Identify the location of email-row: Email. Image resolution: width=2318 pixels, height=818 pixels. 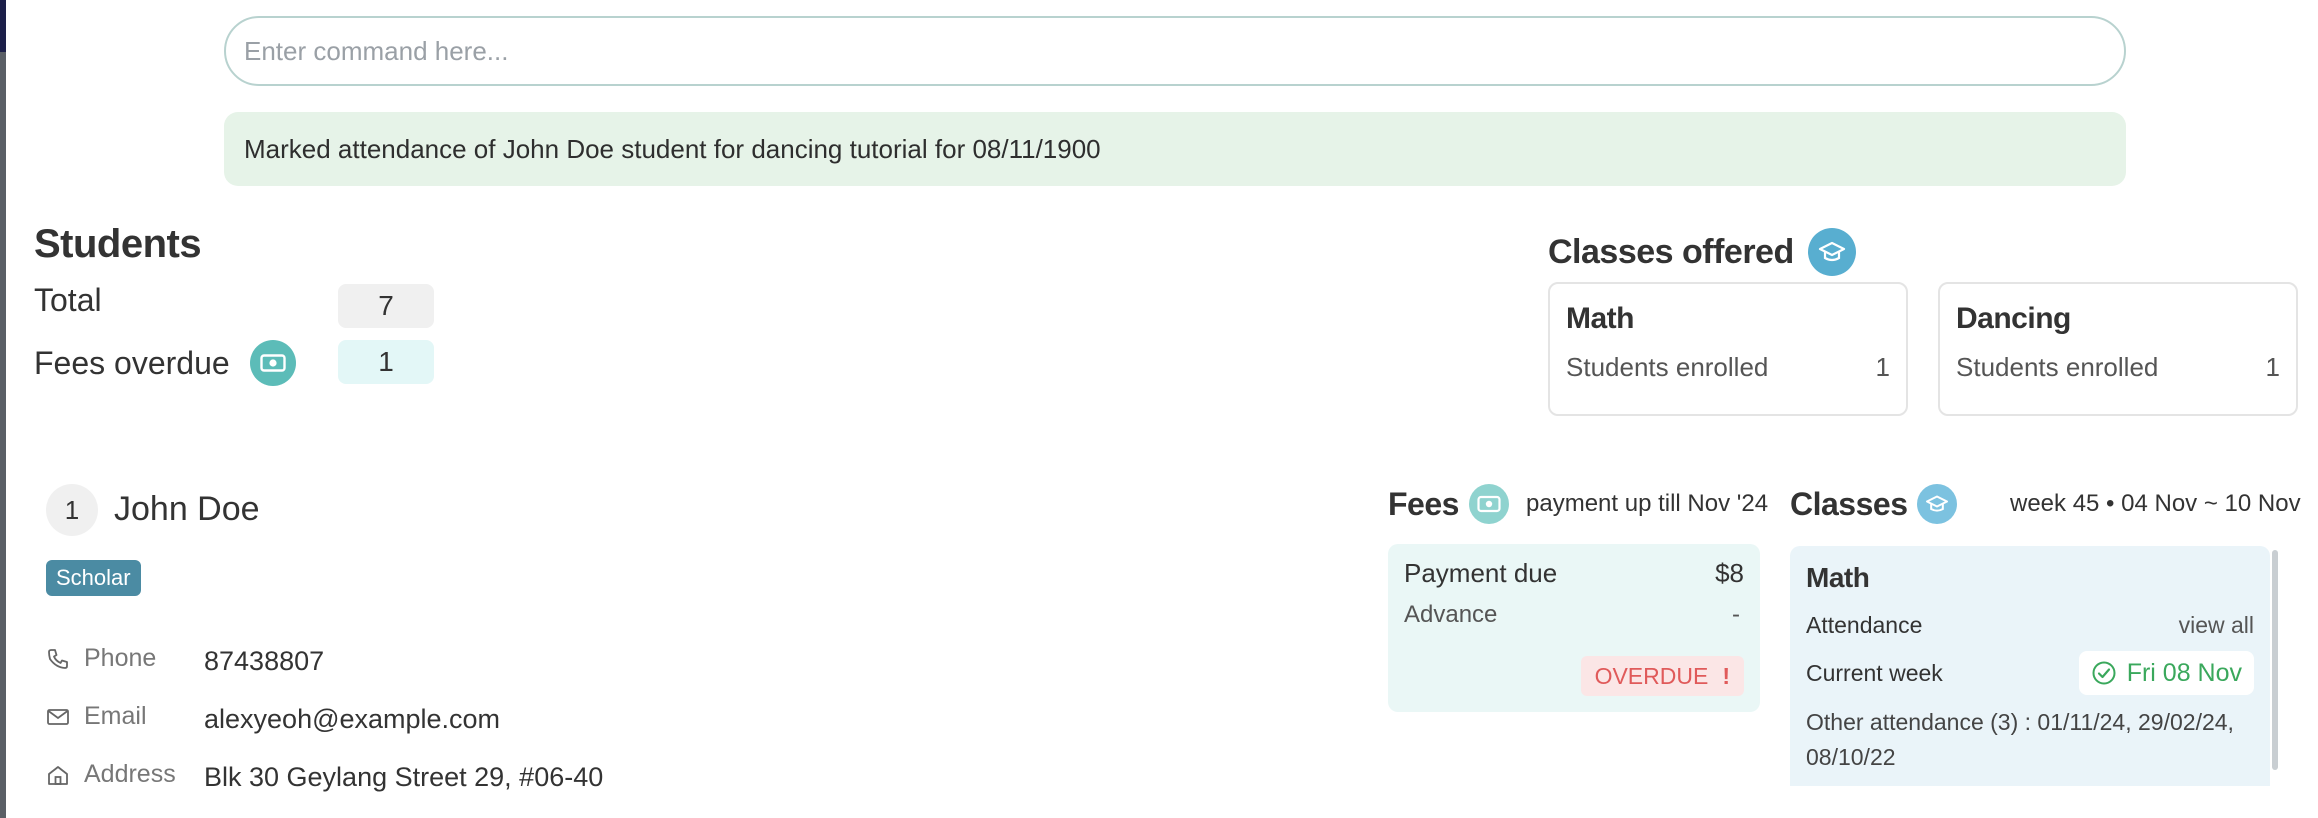
(96, 716).